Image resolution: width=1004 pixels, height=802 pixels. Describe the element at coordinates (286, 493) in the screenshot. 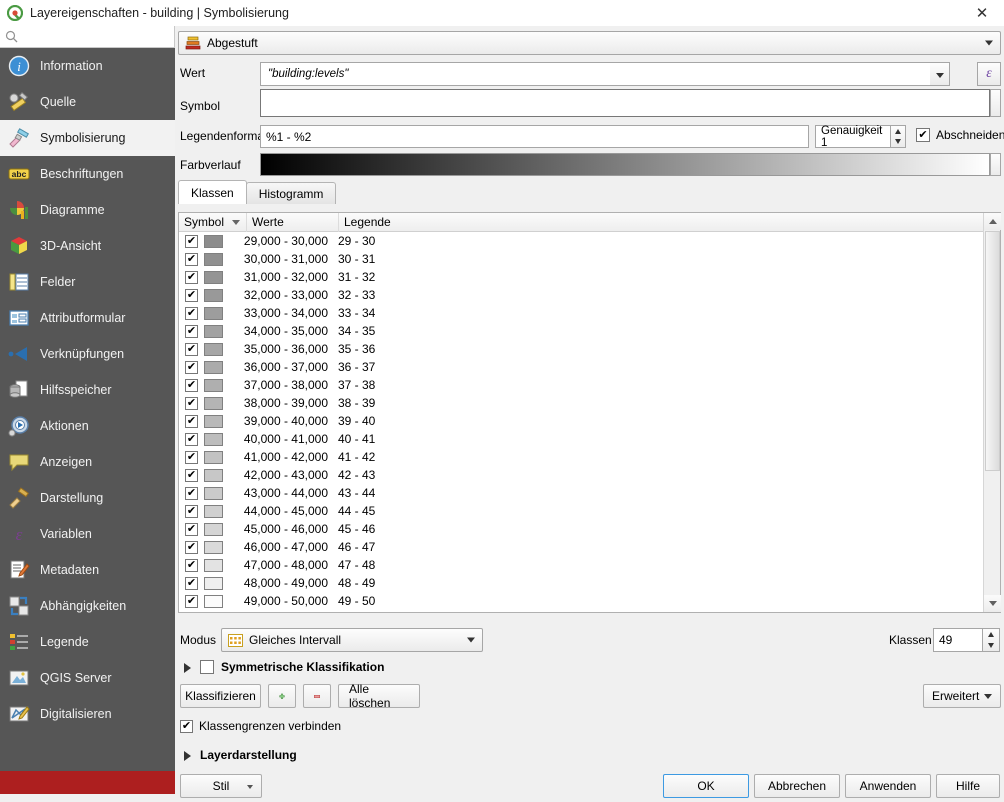

I see `row-values-cell: 43,000 - 44,000` at that location.